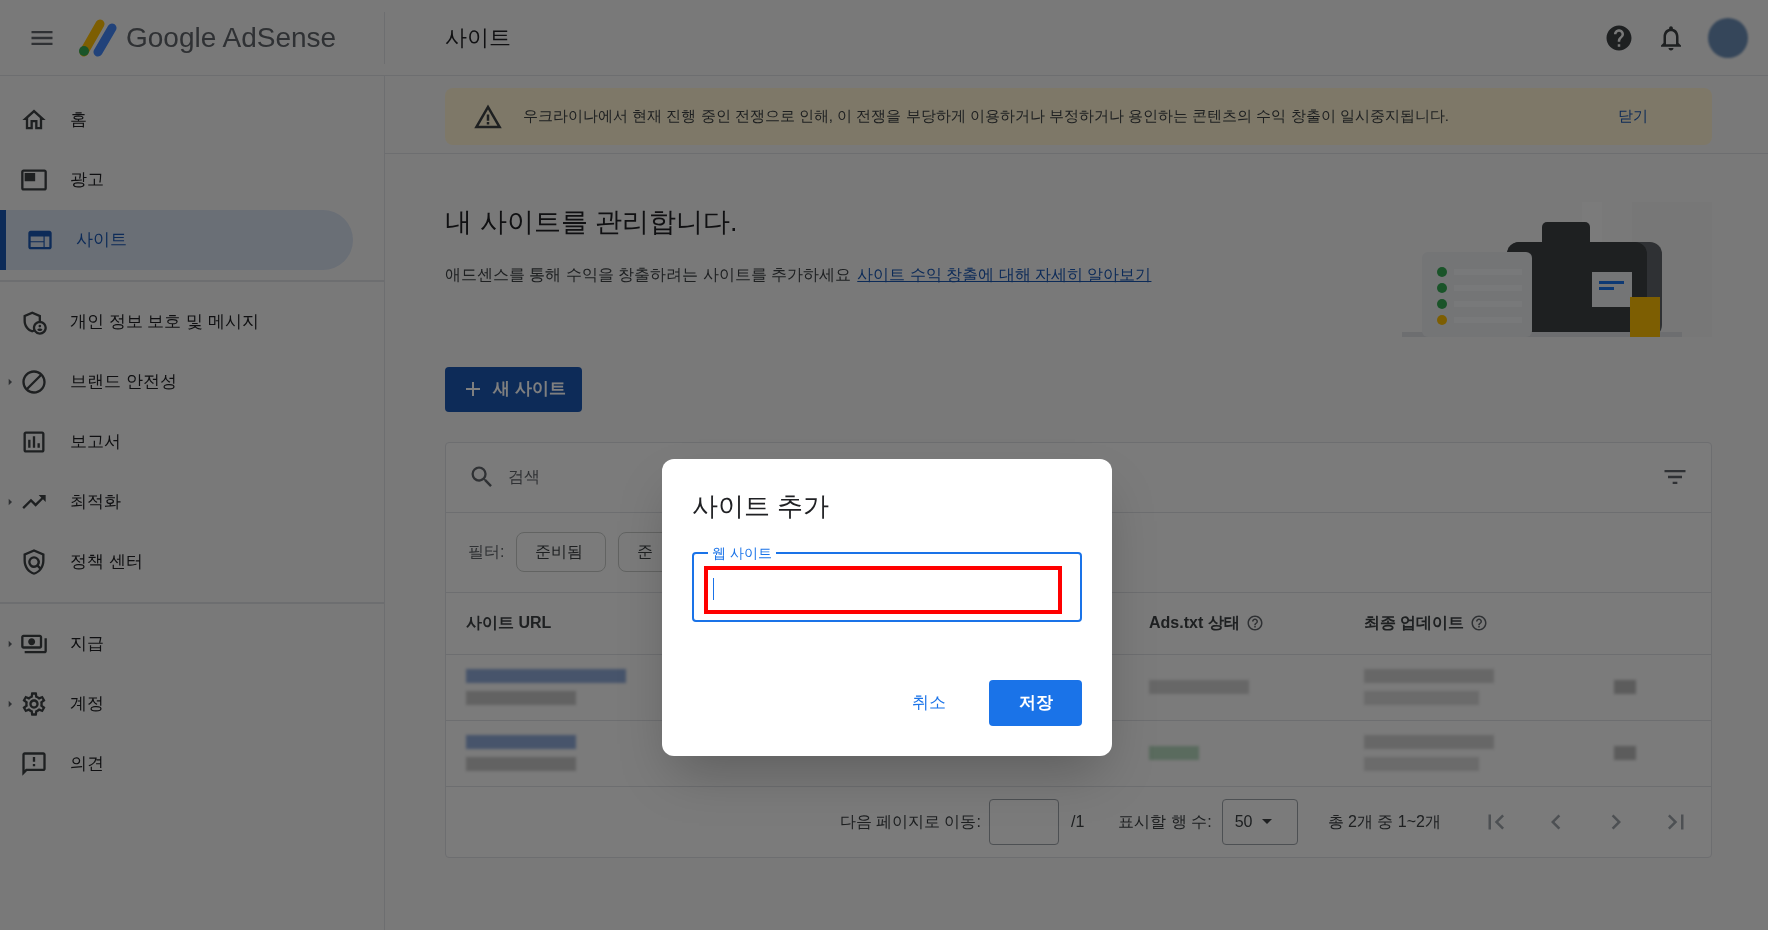 This screenshot has height=930, width=1768. Describe the element at coordinates (231, 37) in the screenshot. I see `product-name: Google AdSense` at that location.